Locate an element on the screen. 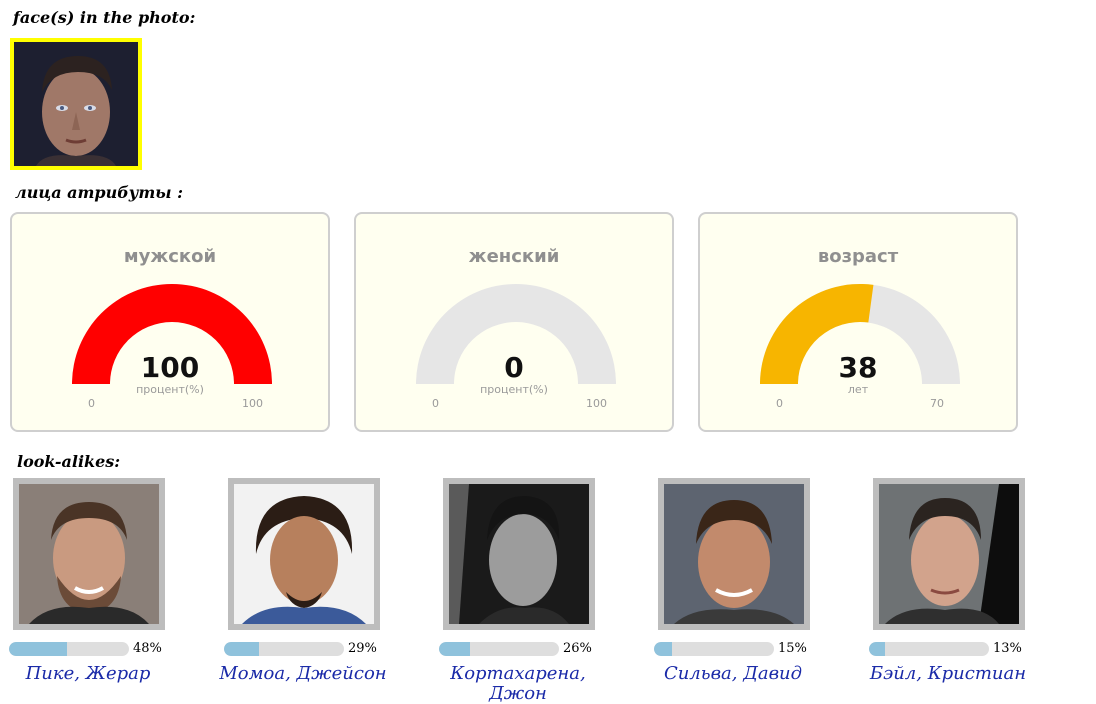  detected-face-thumbnail is located at coordinates (76, 104).